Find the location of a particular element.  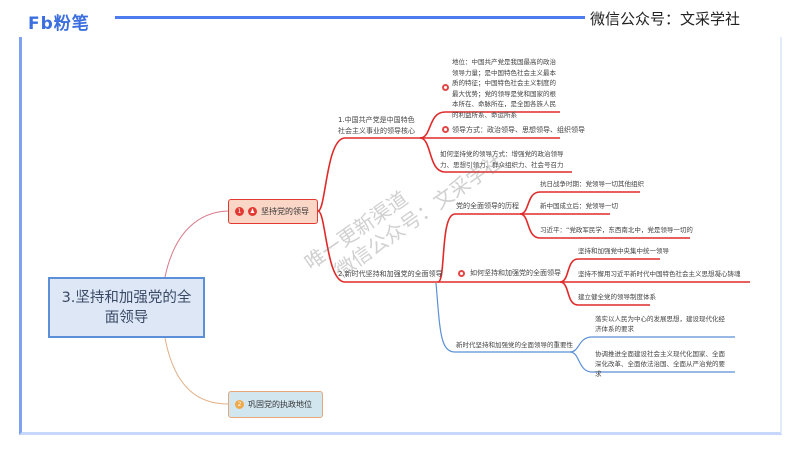

importance-title: 新时代坚持和加强党的全面领导的重要性 is located at coordinates (514, 345).